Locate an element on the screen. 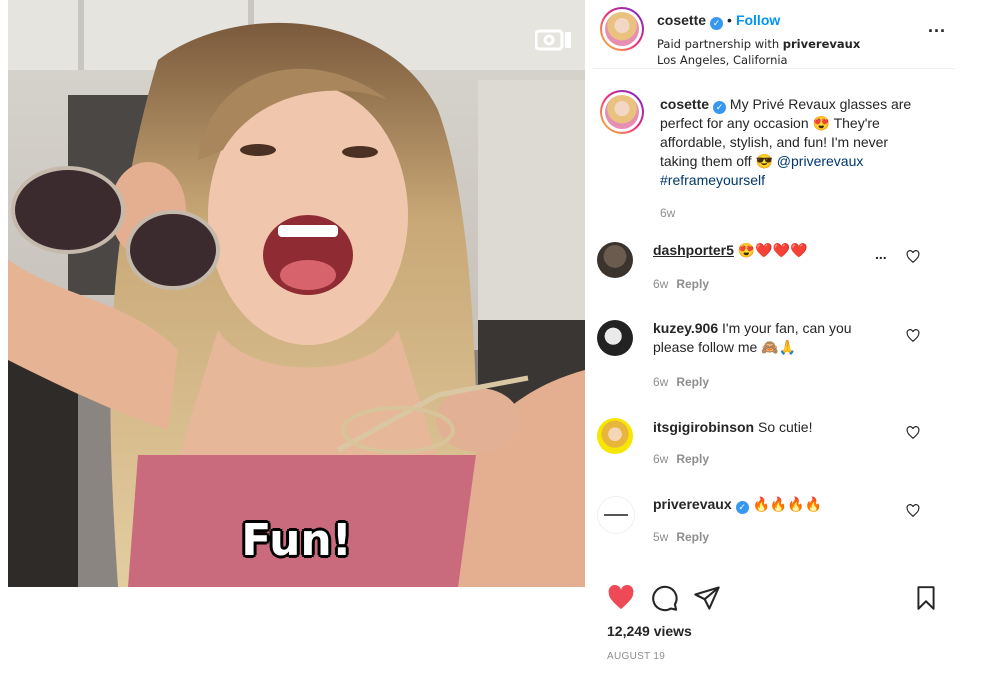  author-username: cosette is located at coordinates (681, 20).